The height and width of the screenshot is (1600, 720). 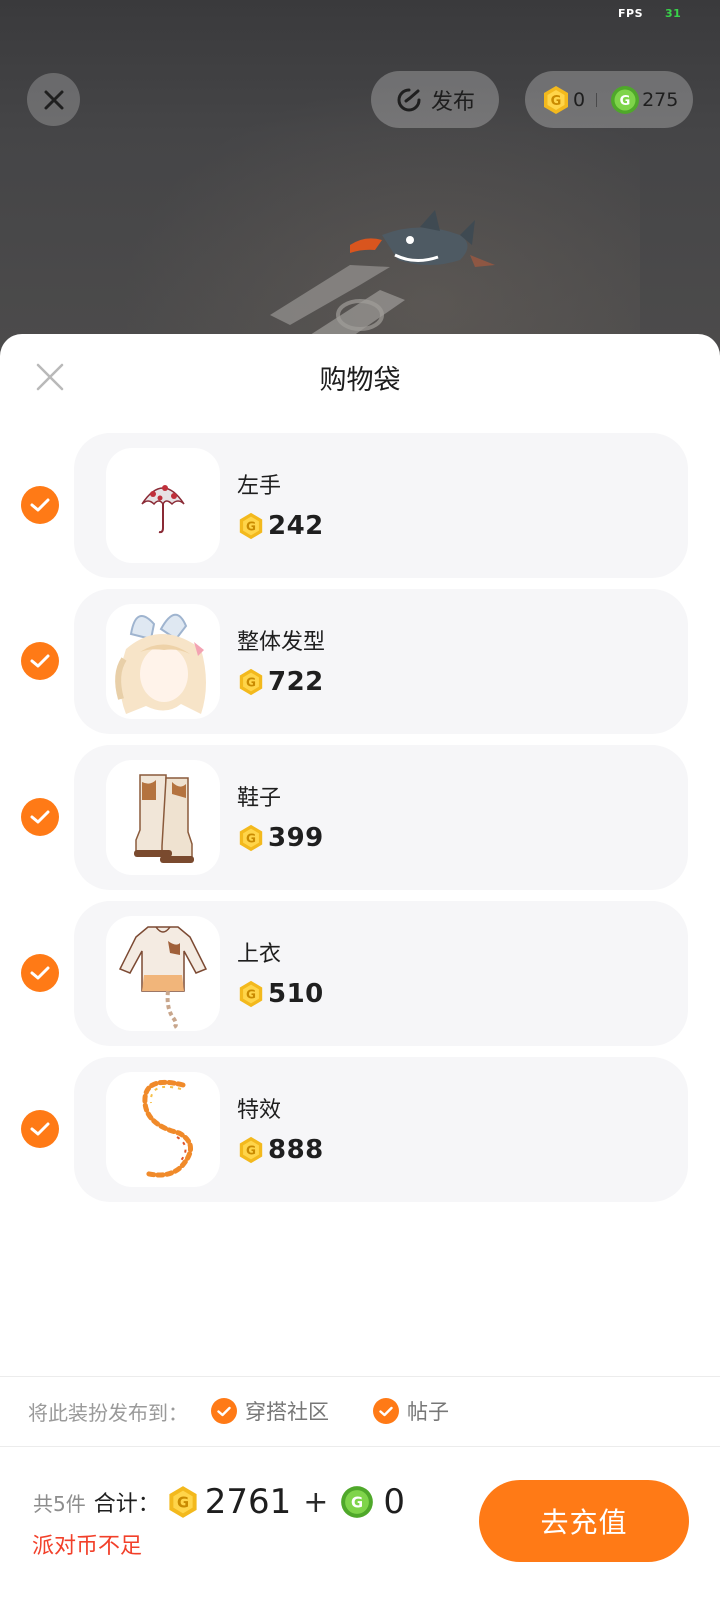 I want to click on fps-counter: FPS 31, so click(x=649, y=13).